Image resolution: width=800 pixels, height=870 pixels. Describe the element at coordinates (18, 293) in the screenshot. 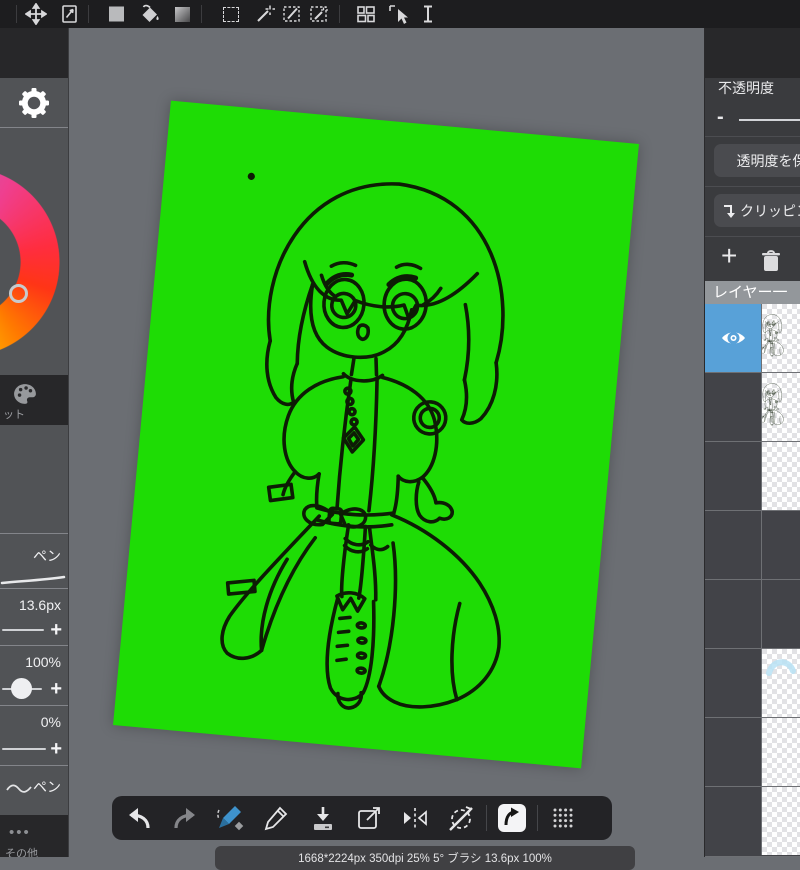

I see `color-wheel-selector` at that location.